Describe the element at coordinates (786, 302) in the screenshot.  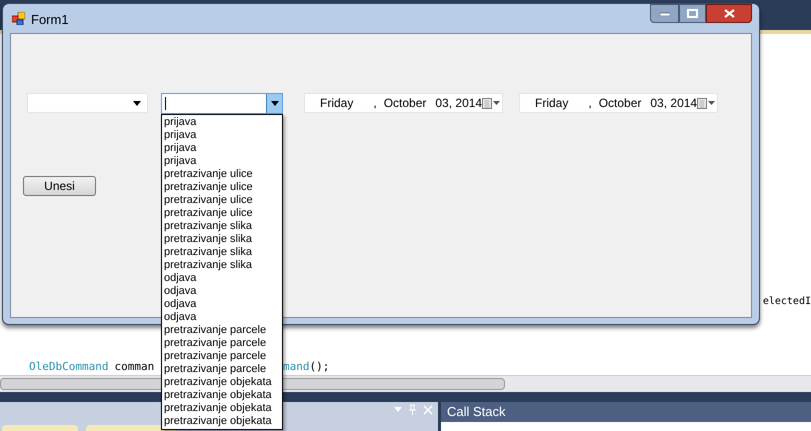
I see `code-text: electedI` at that location.